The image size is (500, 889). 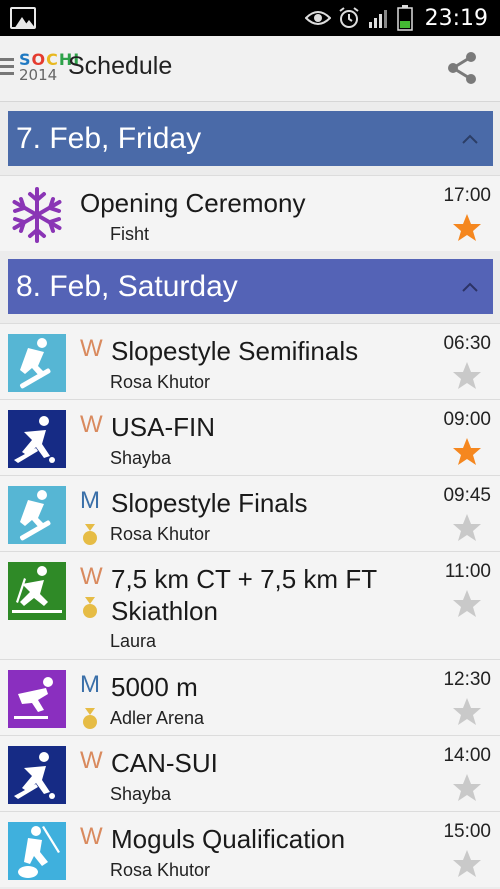 I want to click on list-item: W Moguls Qualification Rosa Khutor 15:00, so click(x=250, y=849).